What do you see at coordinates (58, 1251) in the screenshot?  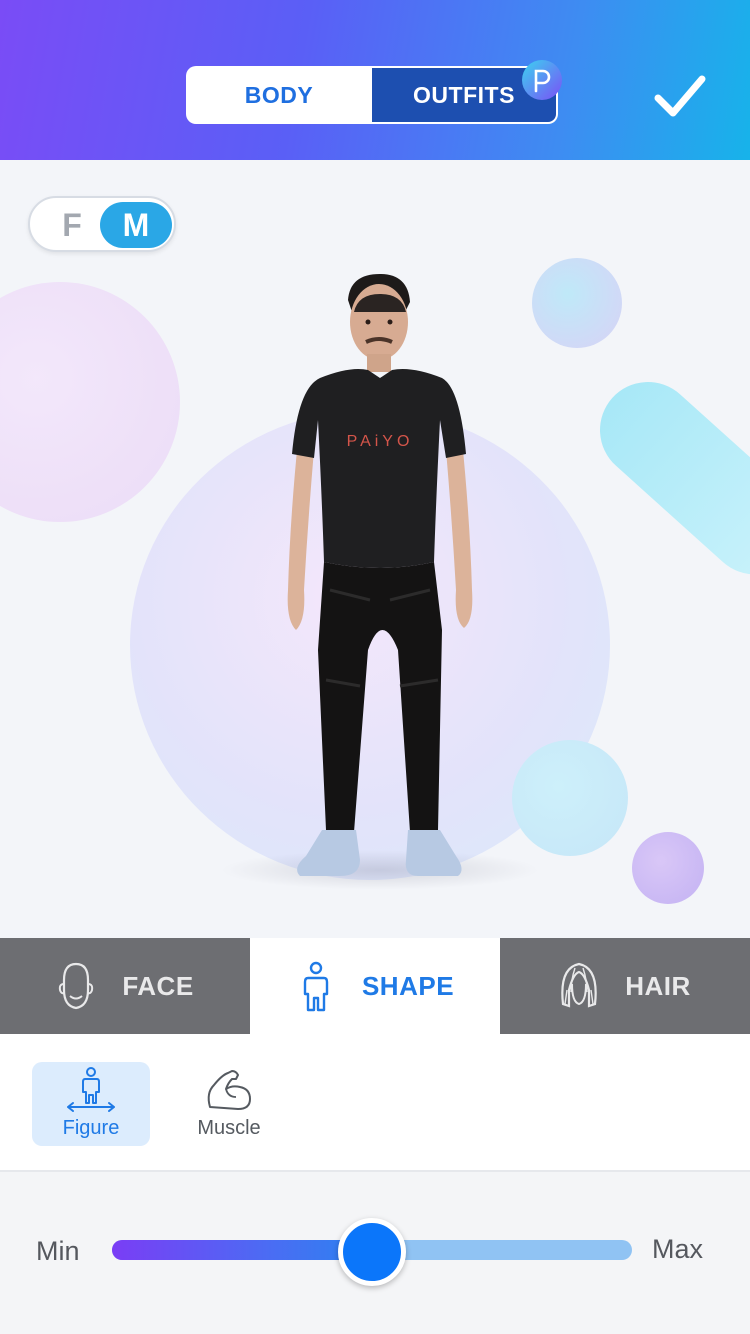 I see `slider-min-label: Min` at bounding box center [58, 1251].